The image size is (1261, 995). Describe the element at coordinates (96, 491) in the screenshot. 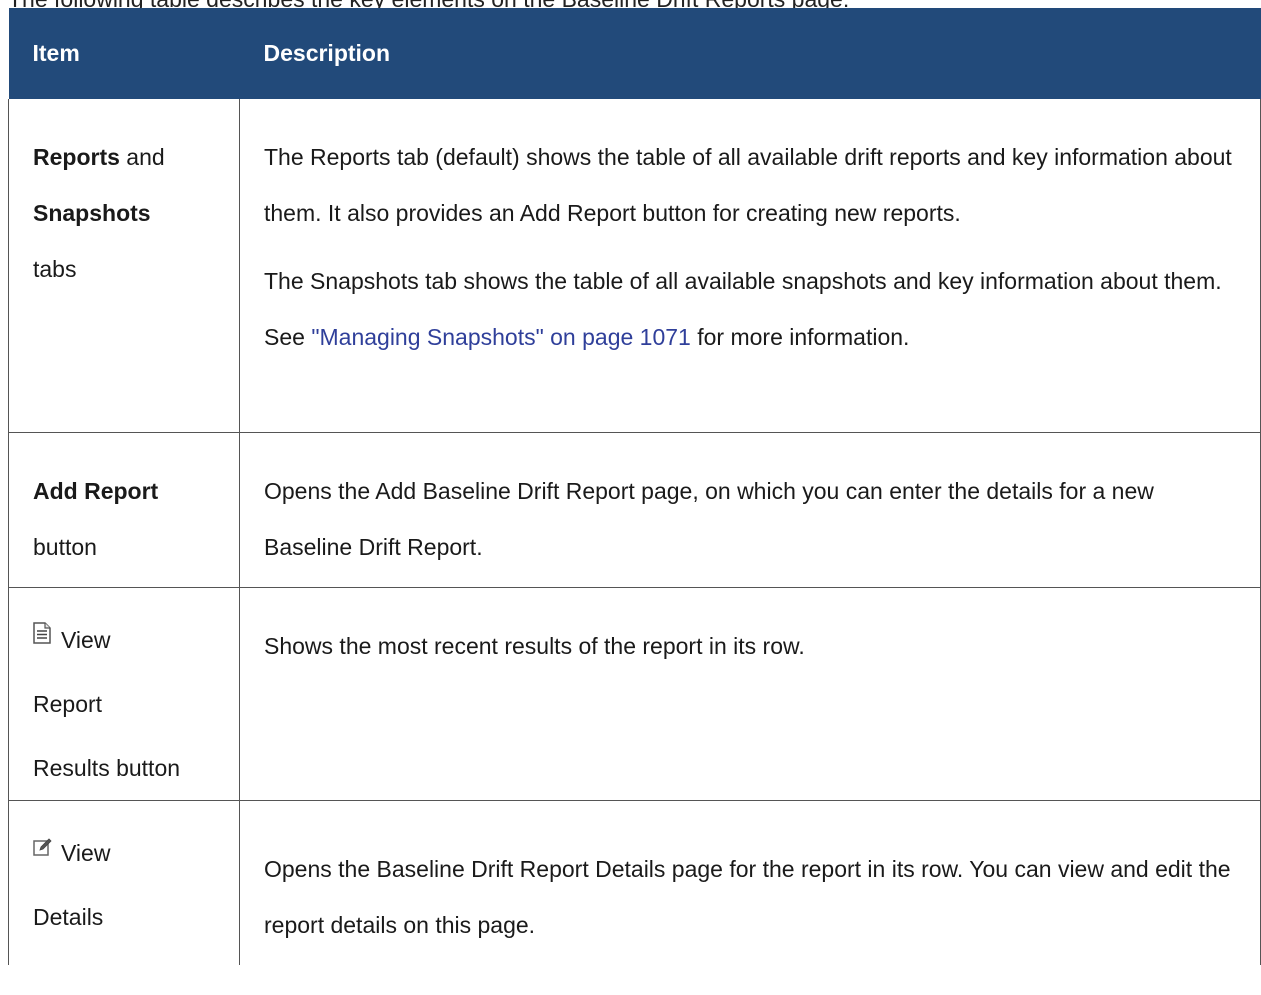

I see `item-bold: Add Report` at that location.